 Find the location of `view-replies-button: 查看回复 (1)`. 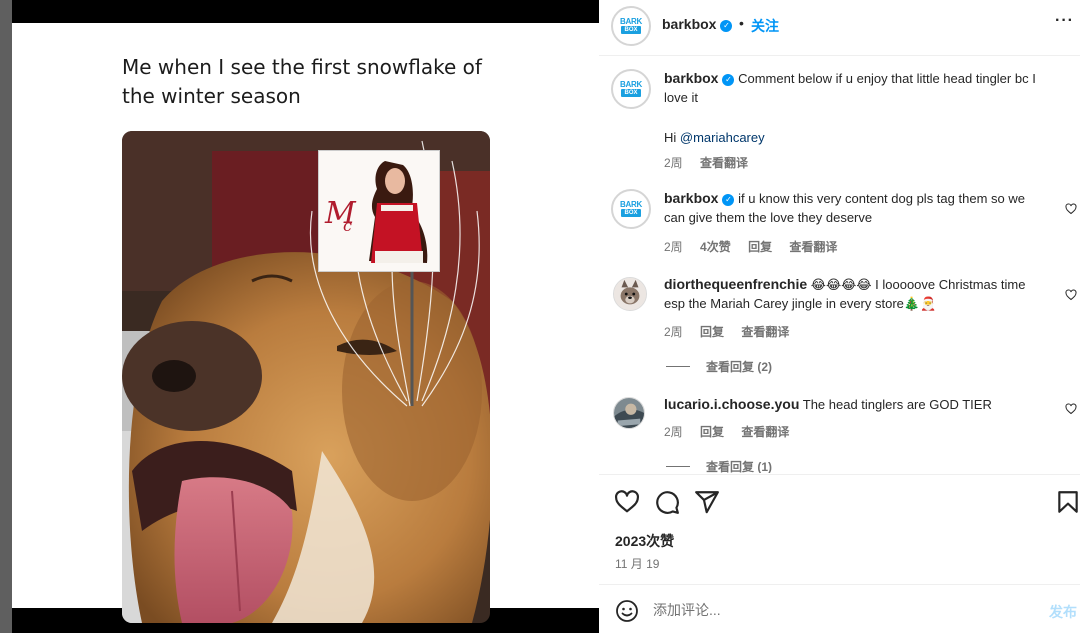

view-replies-button: 查看回复 (1) is located at coordinates (719, 465).